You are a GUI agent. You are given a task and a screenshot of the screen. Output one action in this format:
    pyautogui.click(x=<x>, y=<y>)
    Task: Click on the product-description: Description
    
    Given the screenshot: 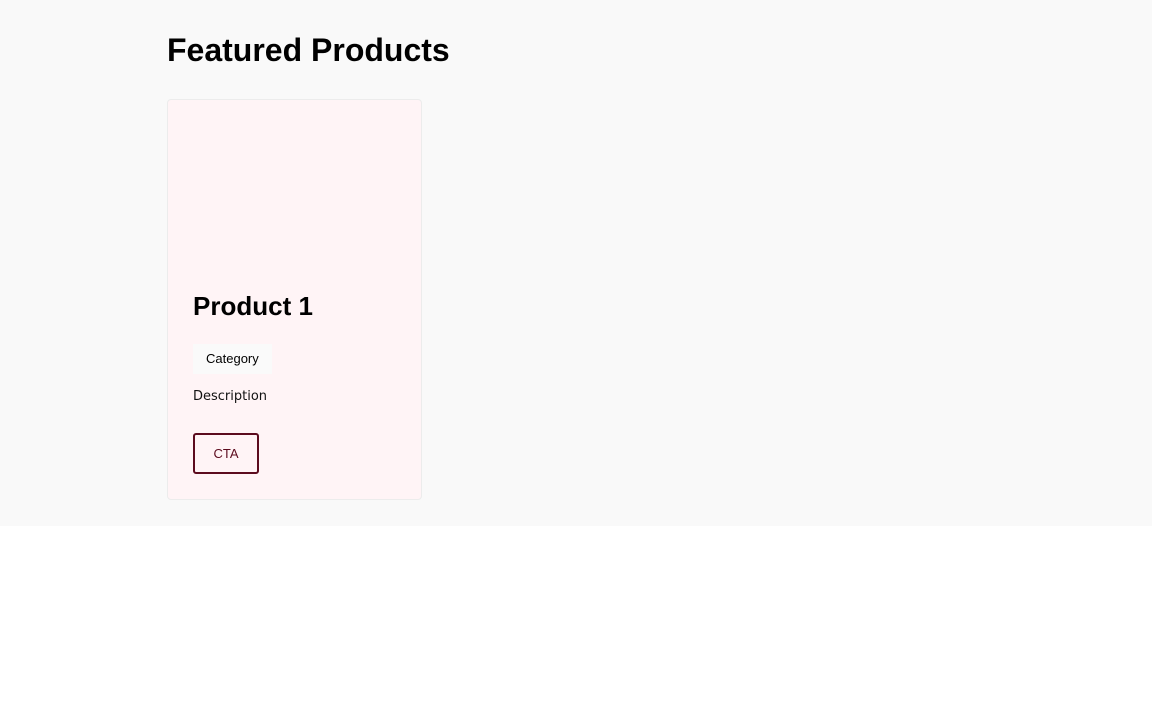 What is the action you would take?
    pyautogui.click(x=230, y=396)
    